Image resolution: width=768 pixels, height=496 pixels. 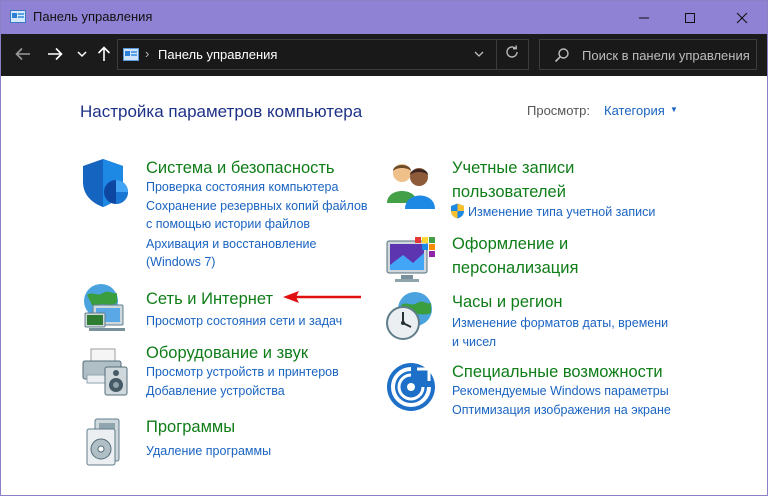 I want to click on search-box, so click(x=648, y=54).